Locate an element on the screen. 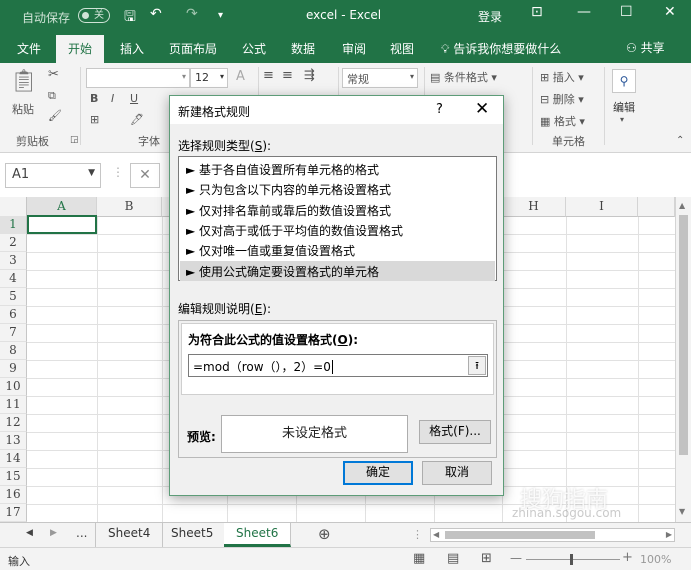  name-box: A1 ▼ is located at coordinates (53, 175).